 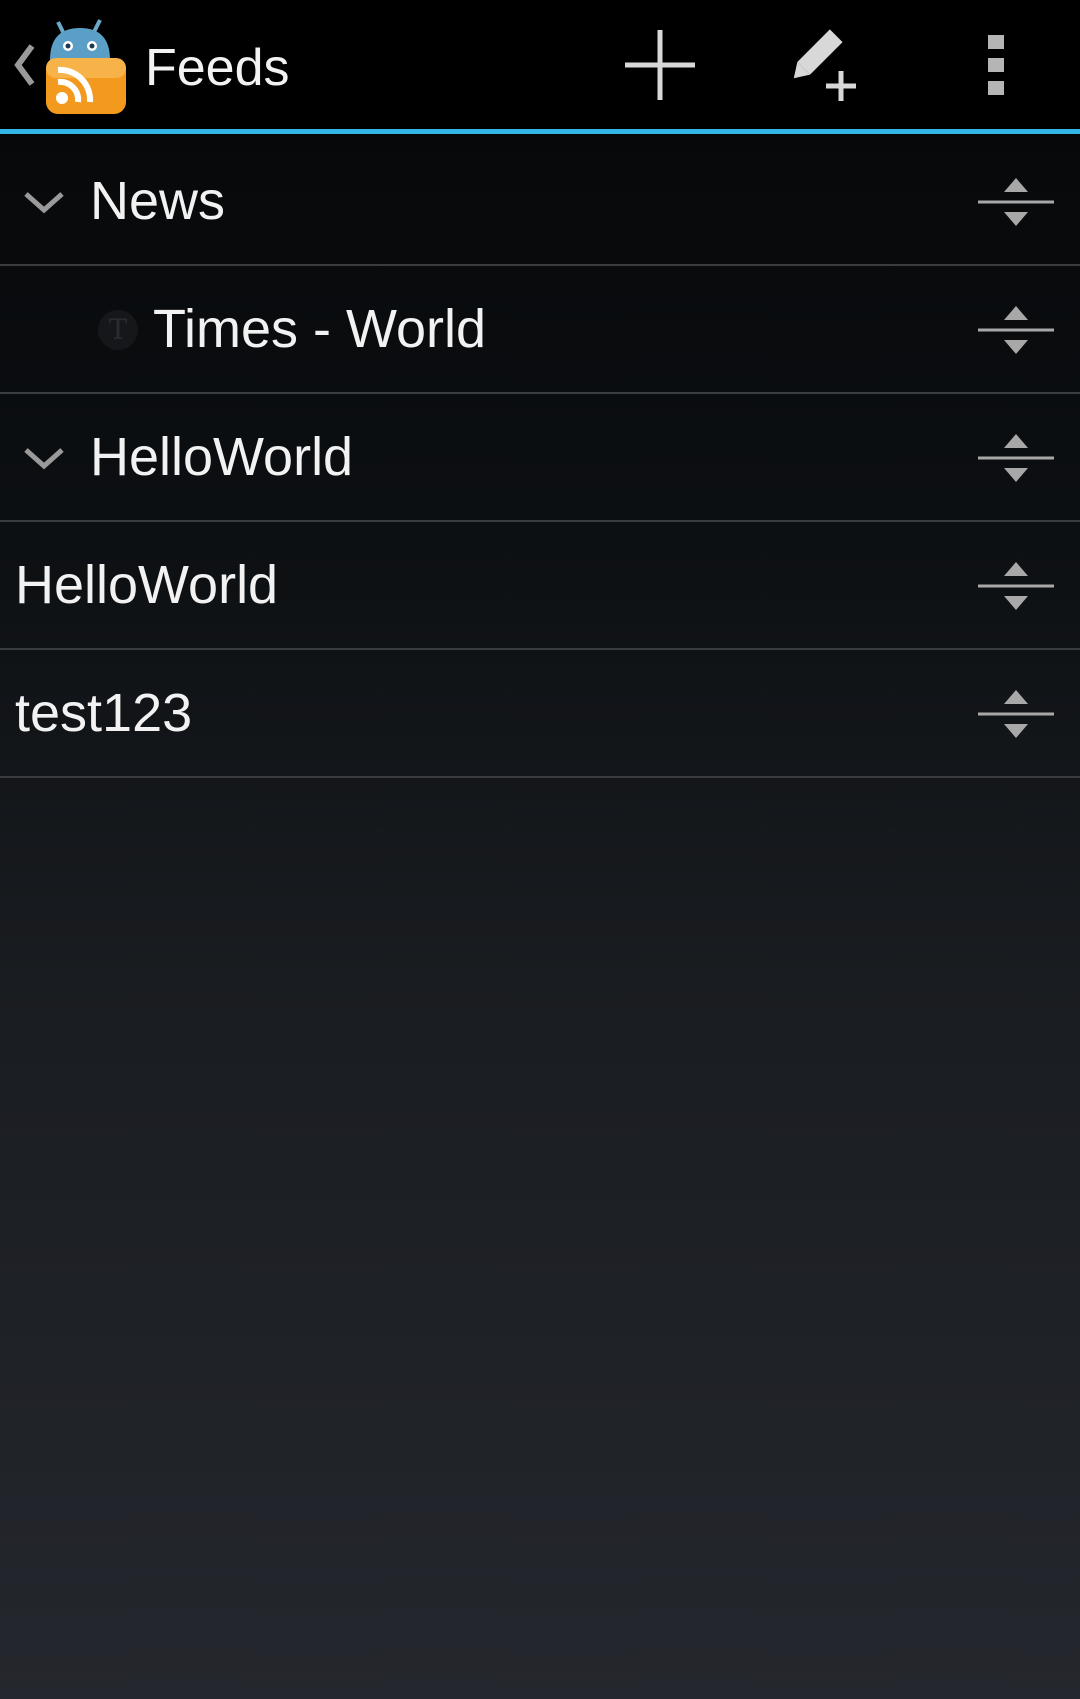 What do you see at coordinates (540, 67) in the screenshot?
I see `action-bar: Feeds` at bounding box center [540, 67].